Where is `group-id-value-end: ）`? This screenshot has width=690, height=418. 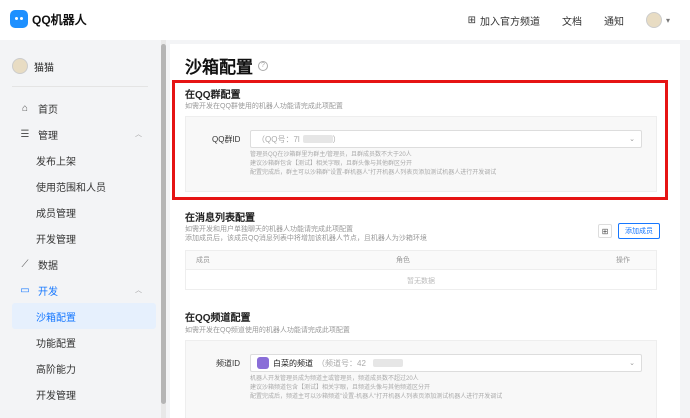
group-id-value-end: ） is located at coordinates (336, 139).